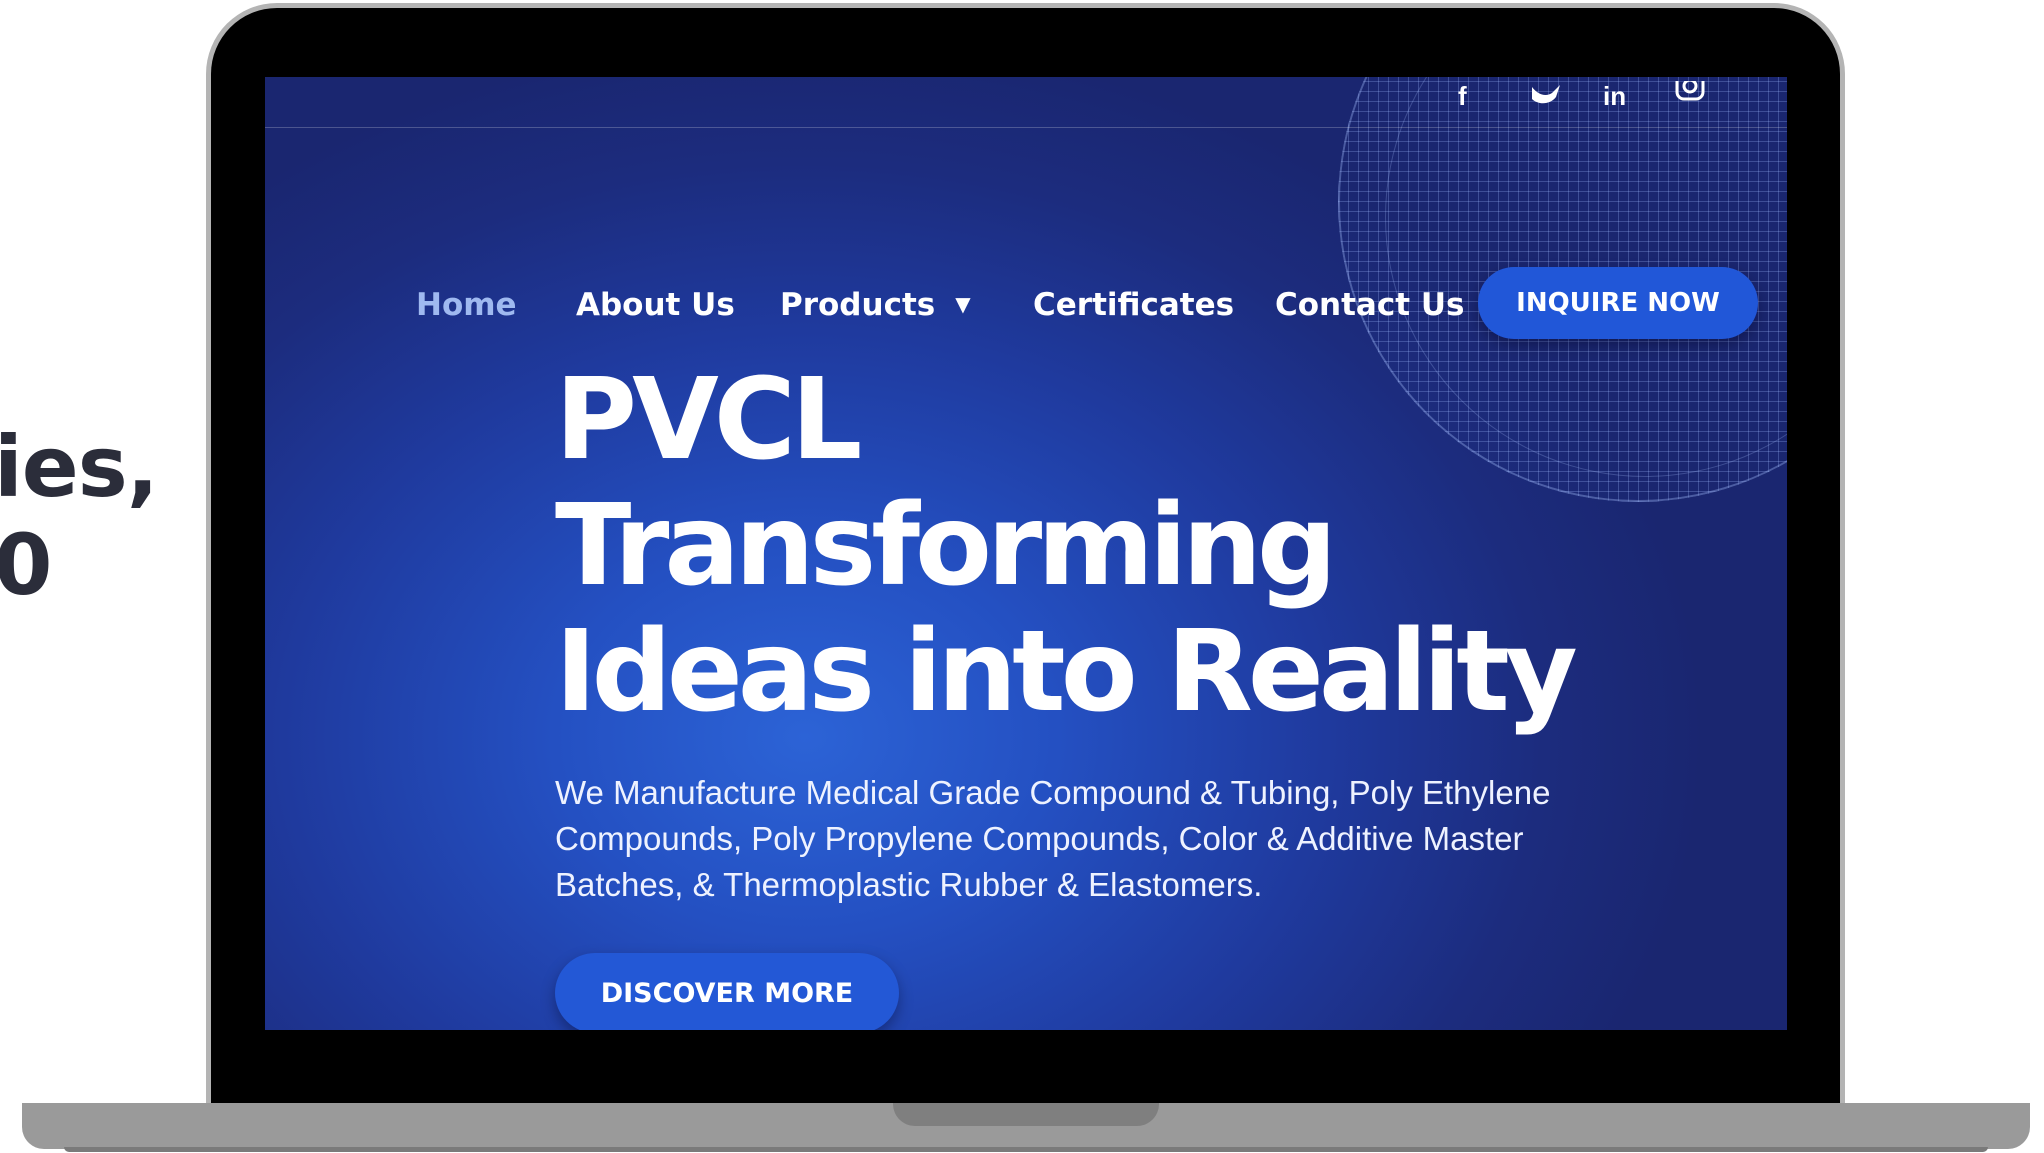 This screenshot has width=2044, height=1153. Describe the element at coordinates (26, 565) in the screenshot. I see `side-heading-line-2: 0` at that location.